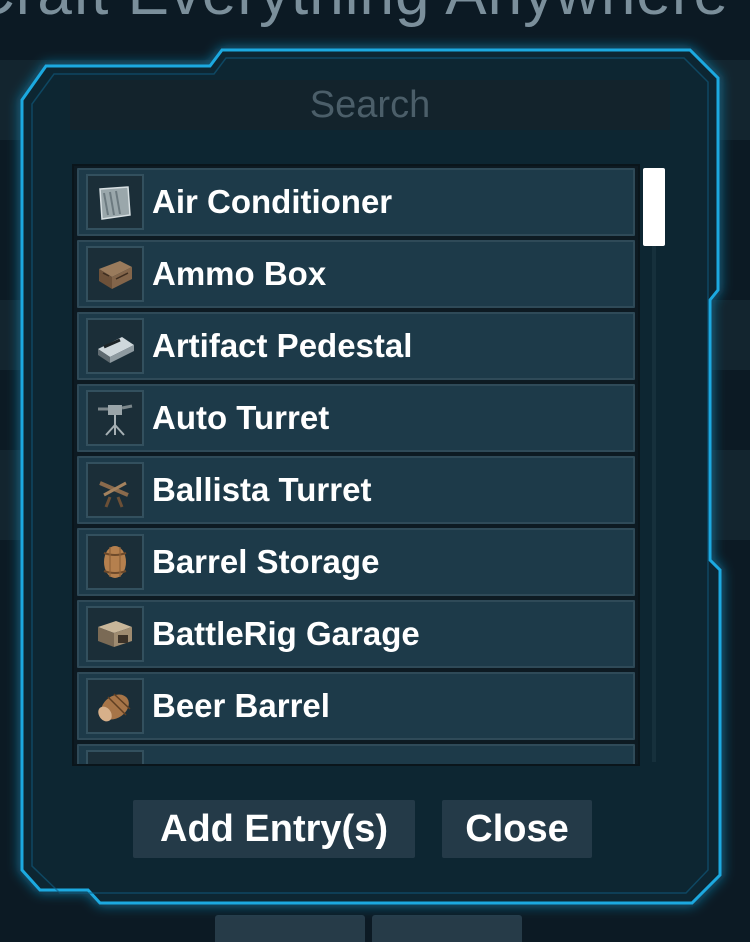  I want to click on add-entries-button: Add Entry(s), so click(274, 829).